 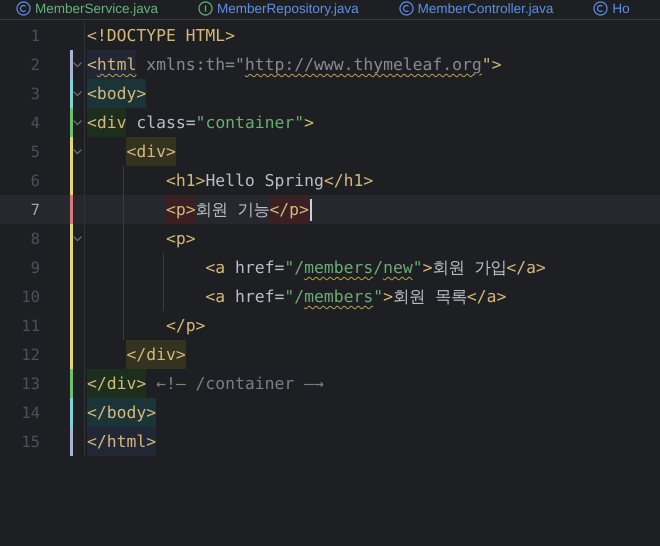 I want to click on code-line: <a href="/members/new">회원 가입</a>, so click(x=315, y=267).